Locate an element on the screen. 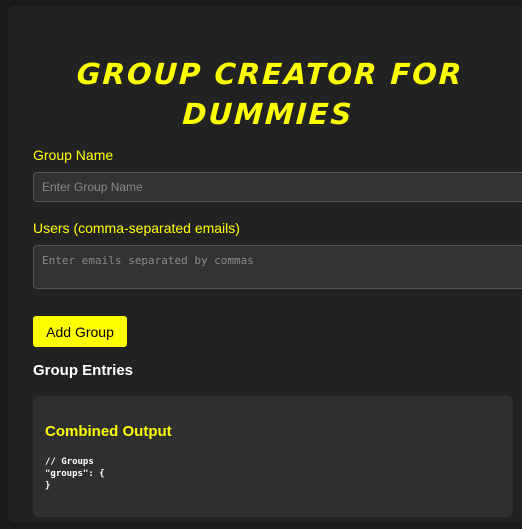  page-title-line-1: GROUP CREATOR FOR is located at coordinates (270, 74).